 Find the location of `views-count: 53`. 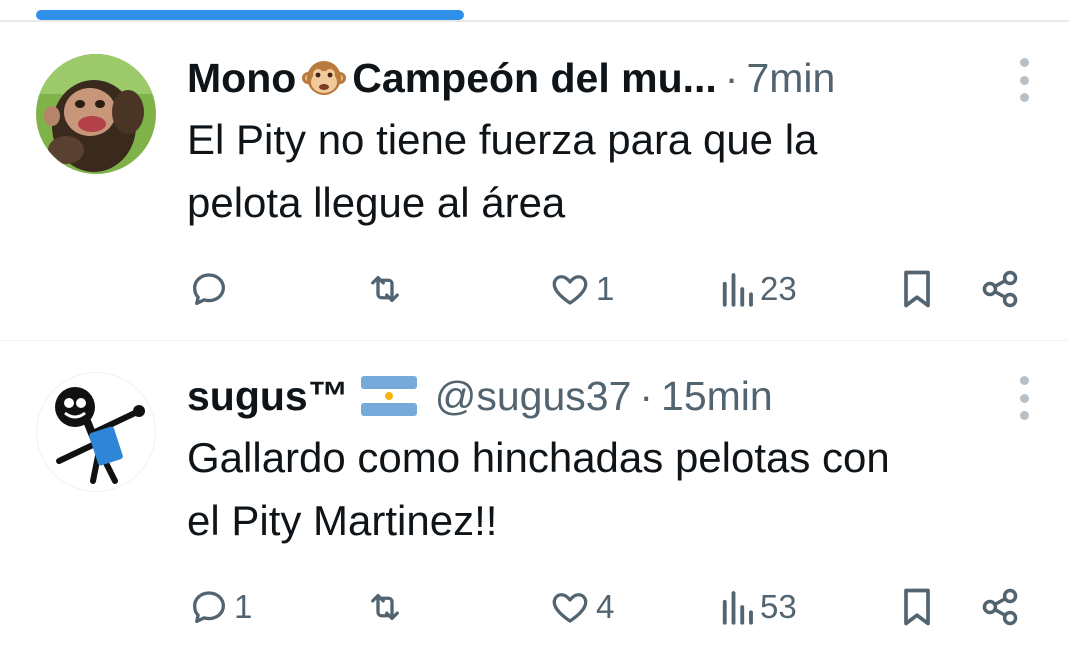

views-count: 53 is located at coordinates (778, 606).